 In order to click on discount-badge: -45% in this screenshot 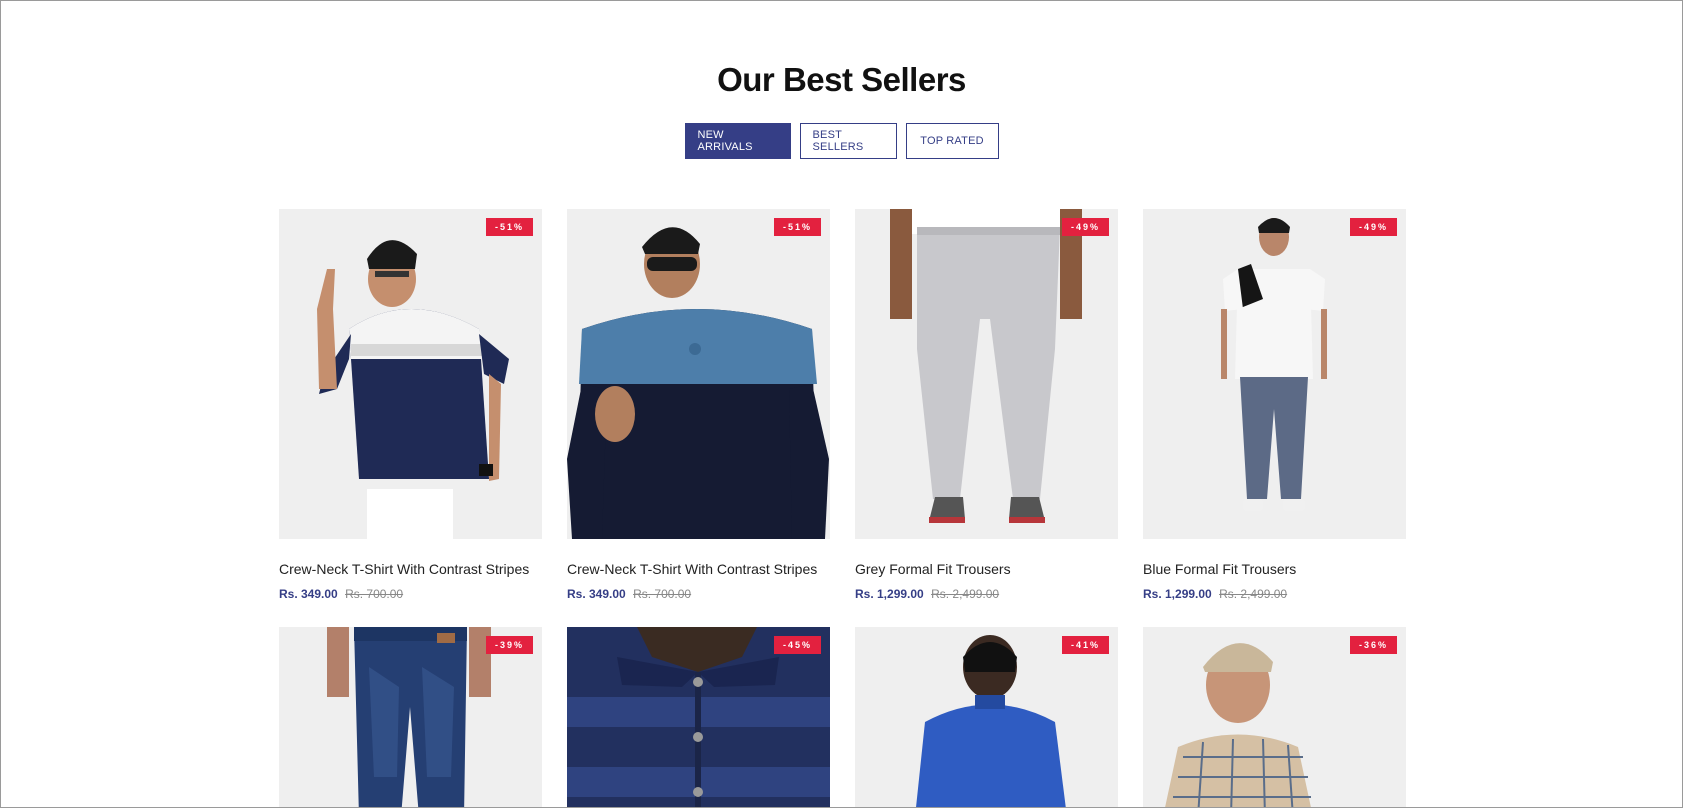, I will do `click(797, 645)`.